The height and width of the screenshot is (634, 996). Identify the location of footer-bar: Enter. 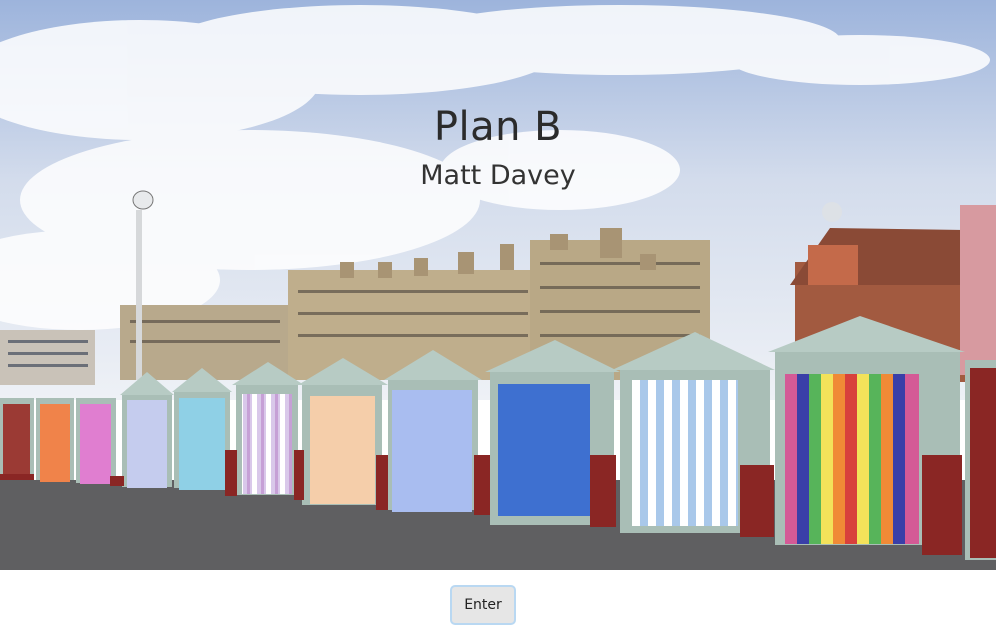
(498, 602).